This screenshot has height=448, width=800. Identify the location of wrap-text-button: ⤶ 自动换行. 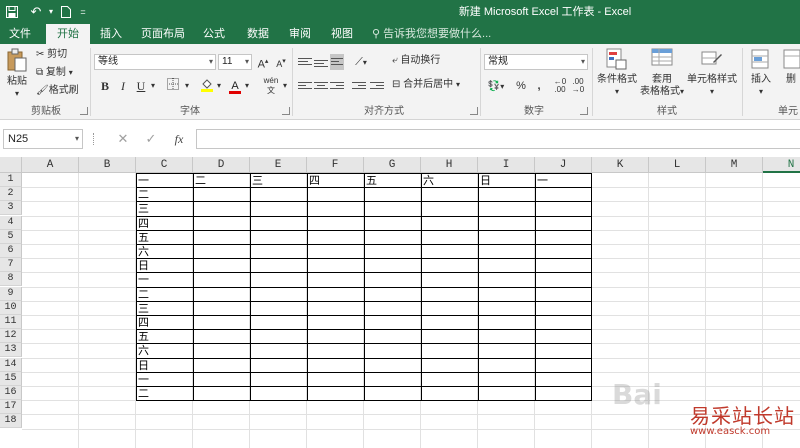
(427, 61).